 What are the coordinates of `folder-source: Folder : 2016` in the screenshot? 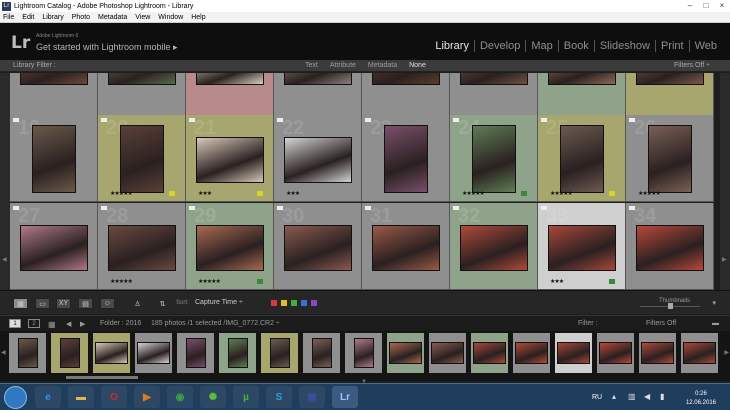 It's located at (120, 323).